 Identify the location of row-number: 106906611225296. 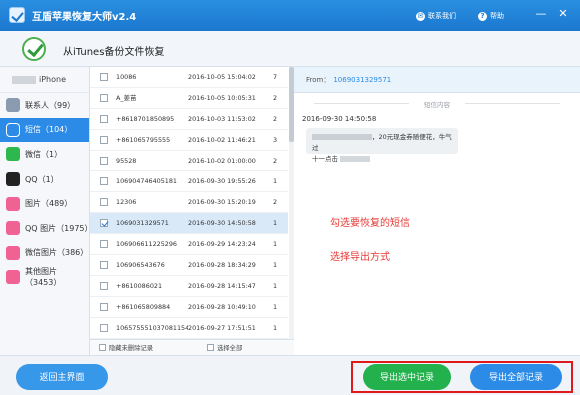
(146, 244).